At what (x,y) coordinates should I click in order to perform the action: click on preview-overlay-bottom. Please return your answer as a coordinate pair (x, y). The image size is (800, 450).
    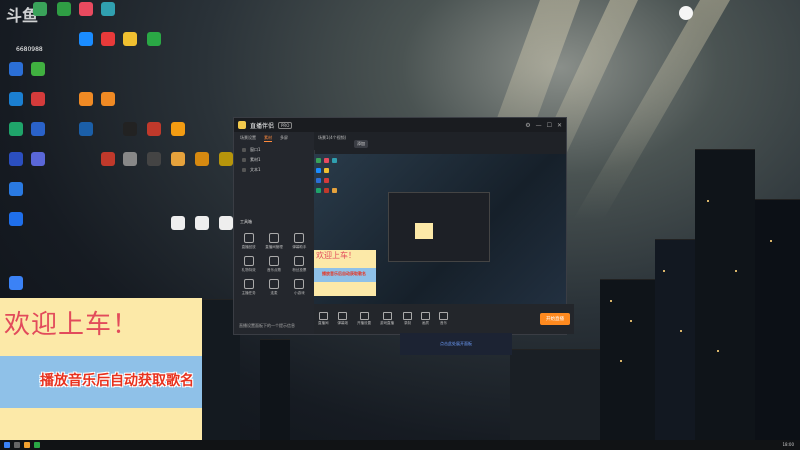
    Looking at the image, I should click on (345, 289).